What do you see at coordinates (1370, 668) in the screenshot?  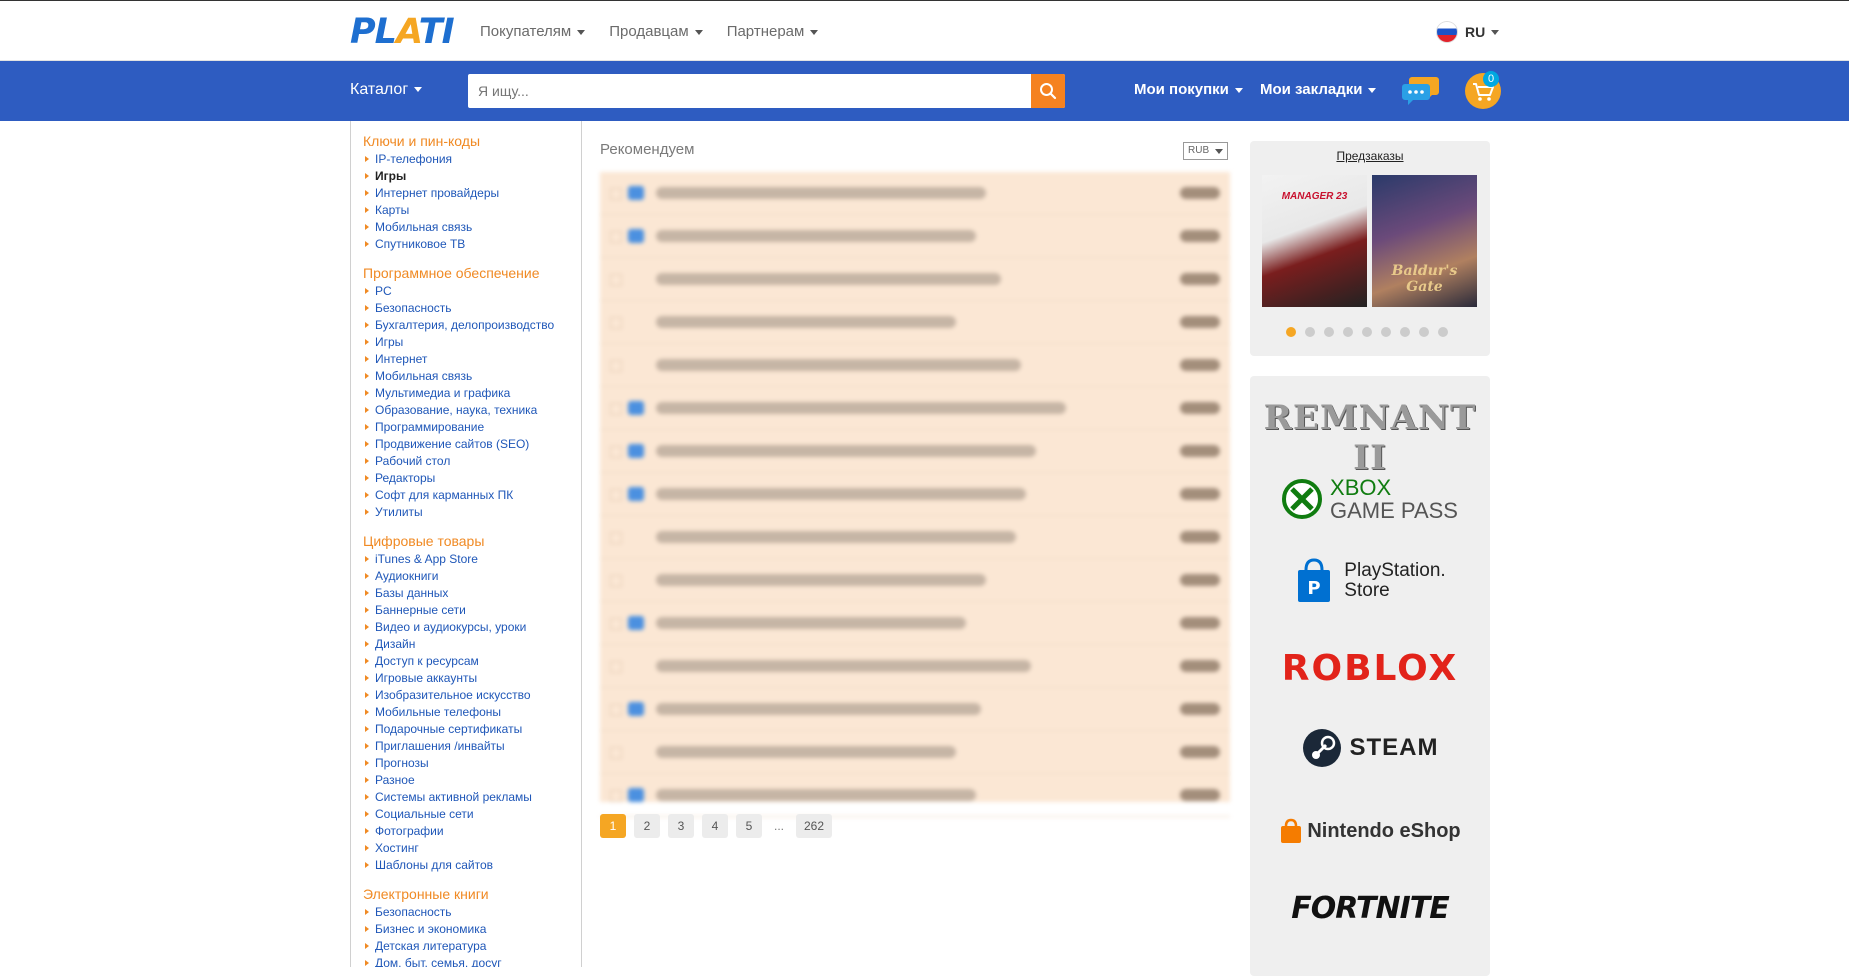 I see `brand-roblox: ROBLOX` at bounding box center [1370, 668].